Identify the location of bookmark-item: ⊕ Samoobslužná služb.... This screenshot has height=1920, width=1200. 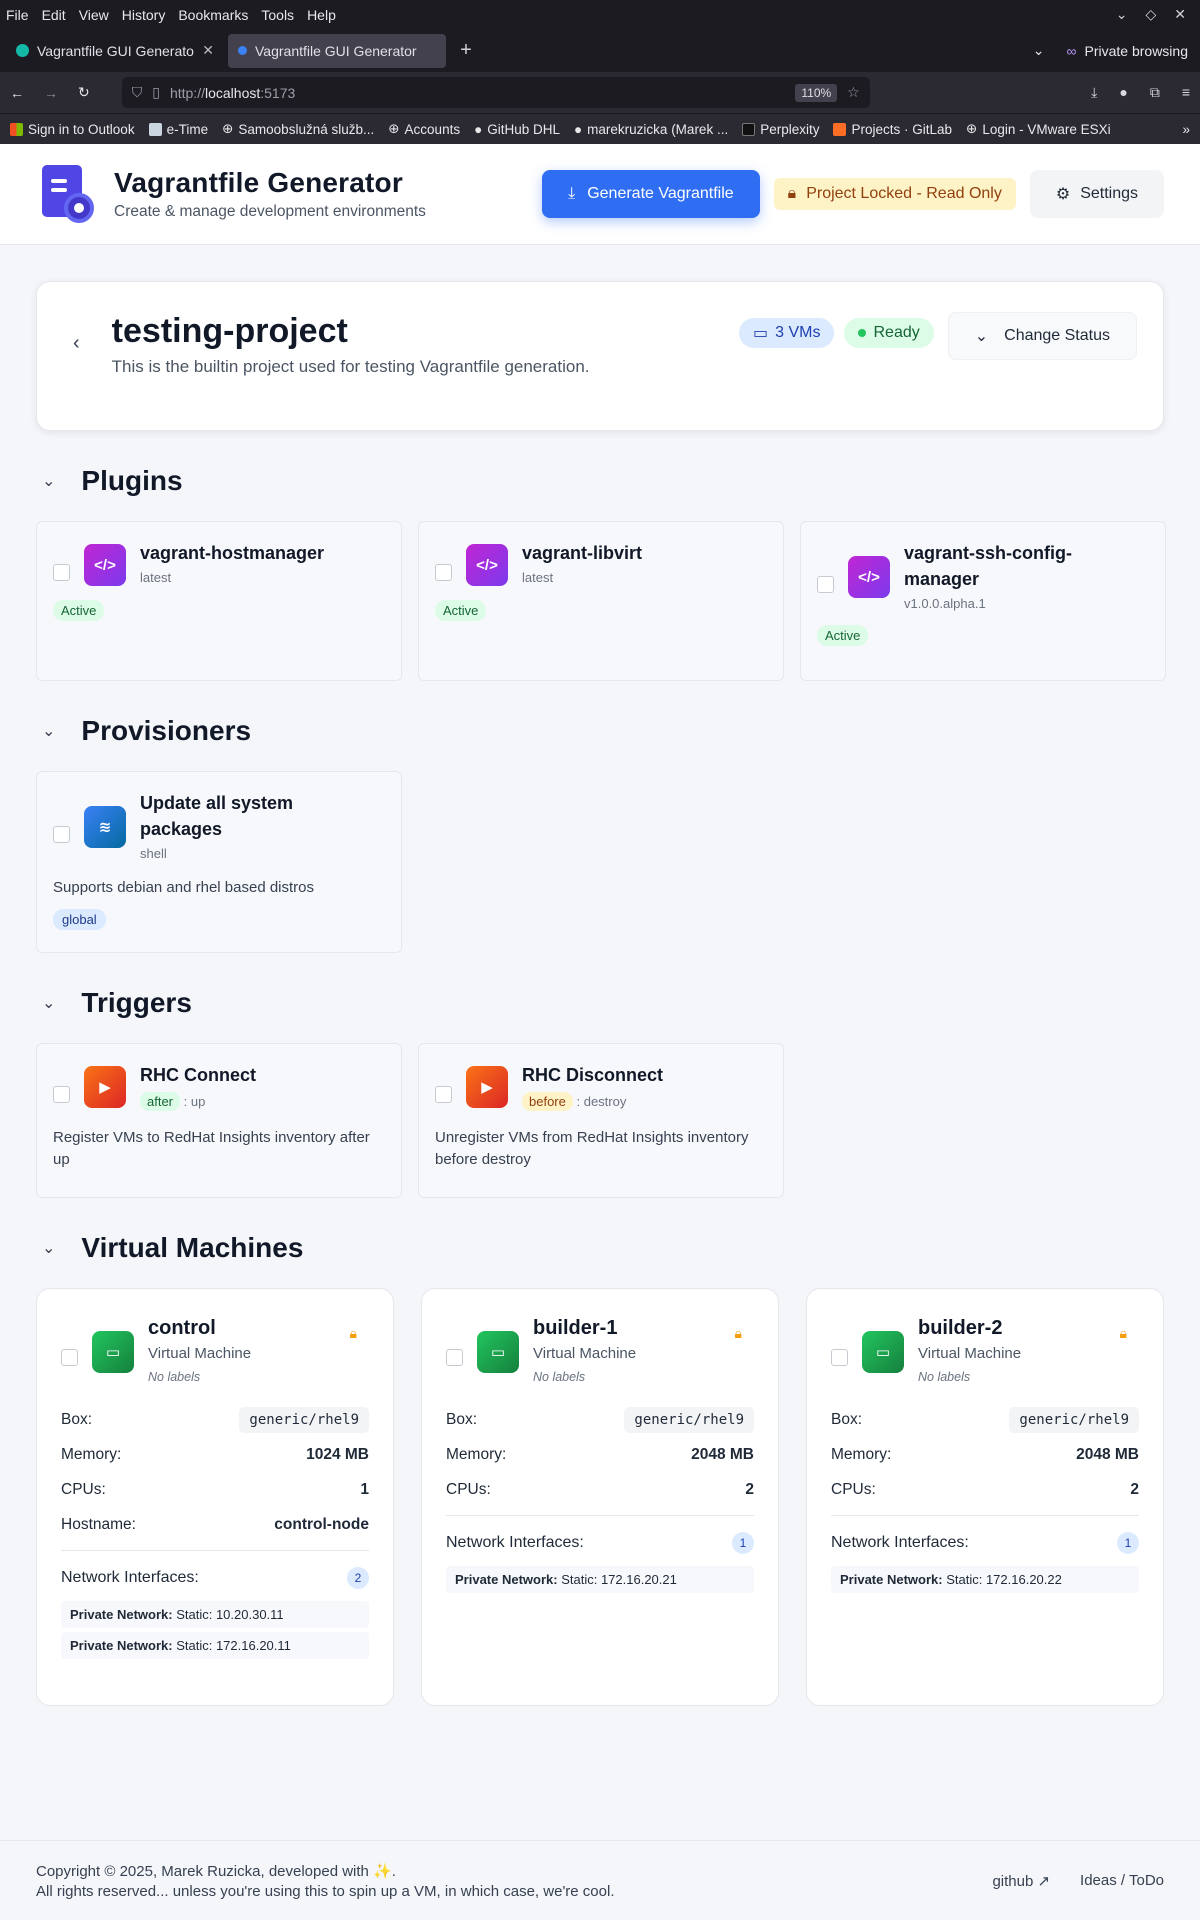
(298, 129).